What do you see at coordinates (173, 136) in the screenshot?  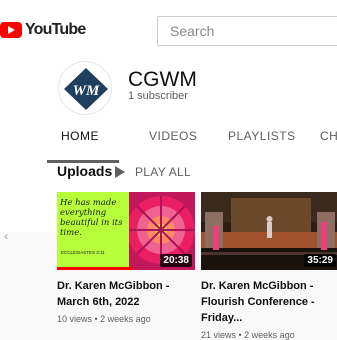 I see `tab-videos: VIDEOS` at bounding box center [173, 136].